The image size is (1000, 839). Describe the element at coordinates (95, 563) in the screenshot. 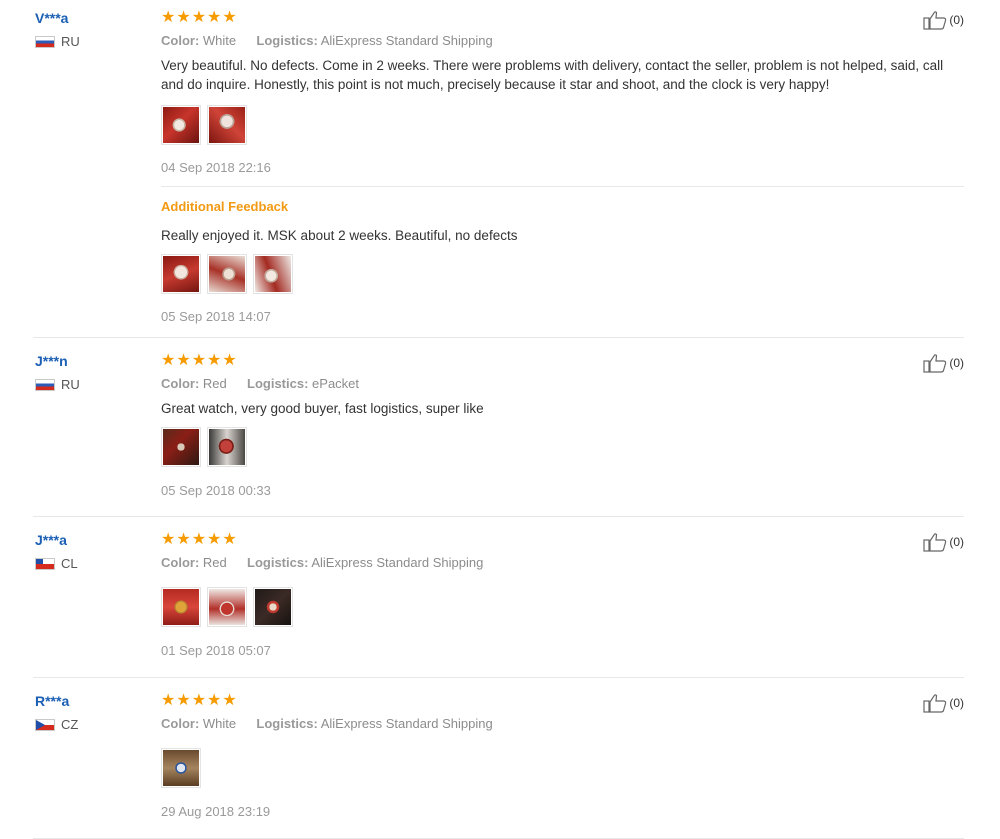

I see `reviewer-country: CL` at that location.